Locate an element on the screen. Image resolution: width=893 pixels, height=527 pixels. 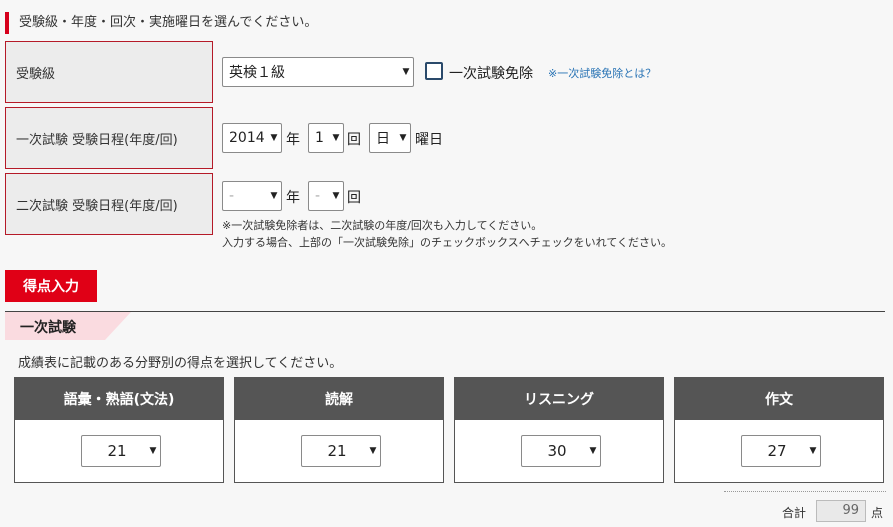
first-year-unit: 年 is located at coordinates (293, 140).